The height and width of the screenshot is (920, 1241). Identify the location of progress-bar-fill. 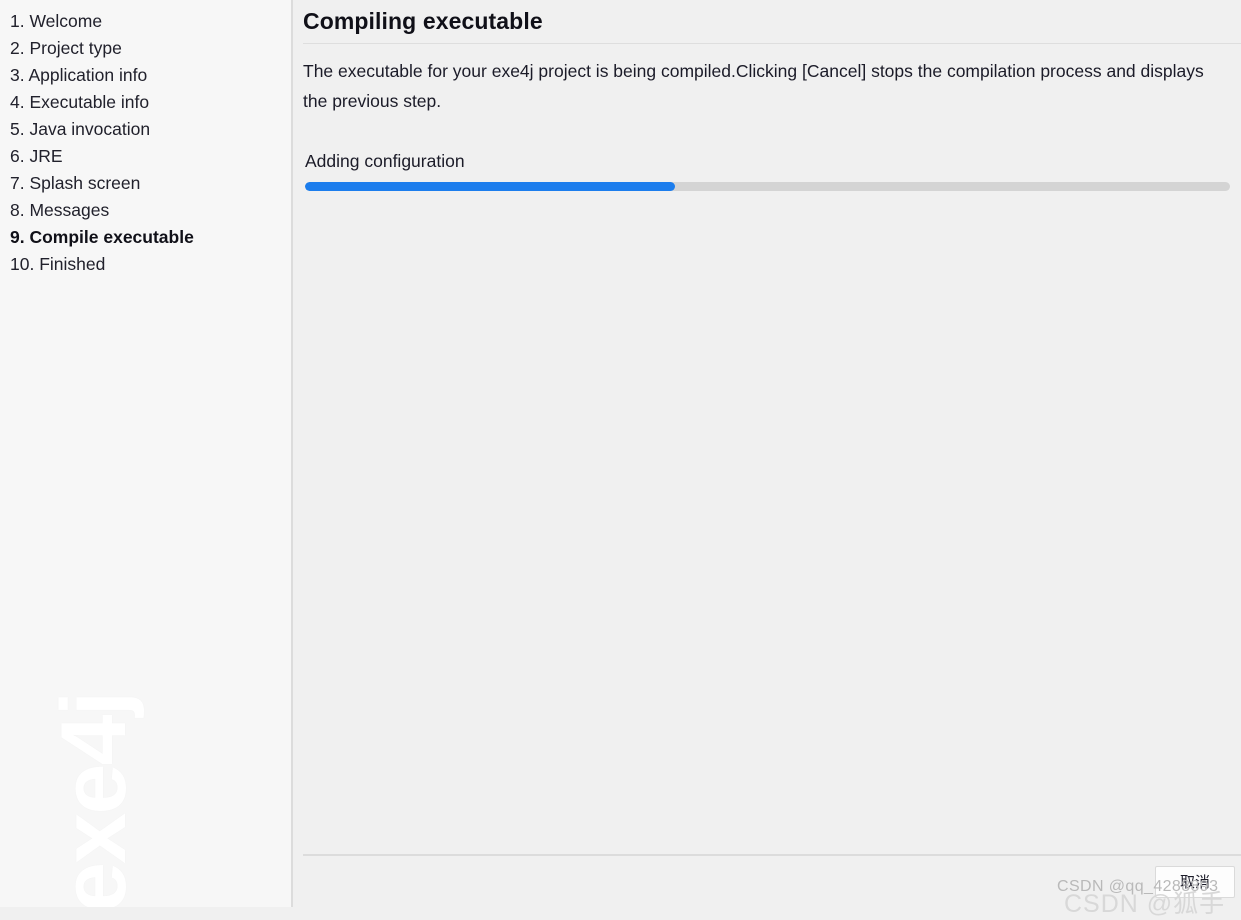
(490, 186).